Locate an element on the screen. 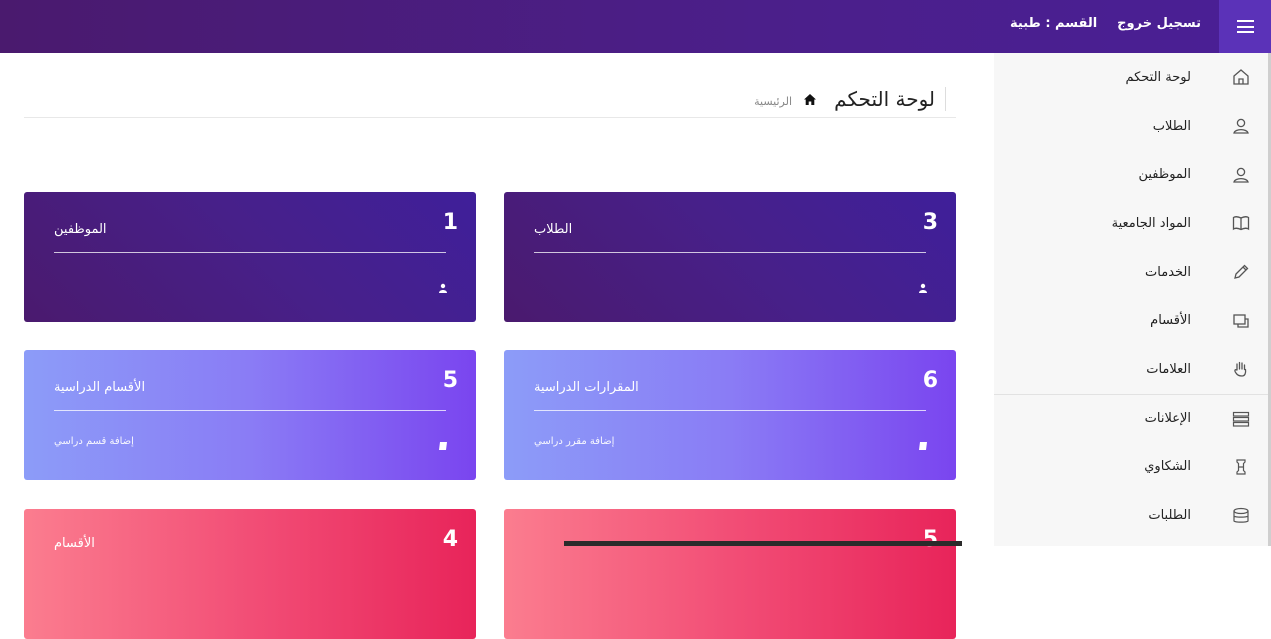 Image resolution: width=1271 pixels, height=639 pixels. sidebar-item-dashboard: لوحة التحكم is located at coordinates (1131, 77).